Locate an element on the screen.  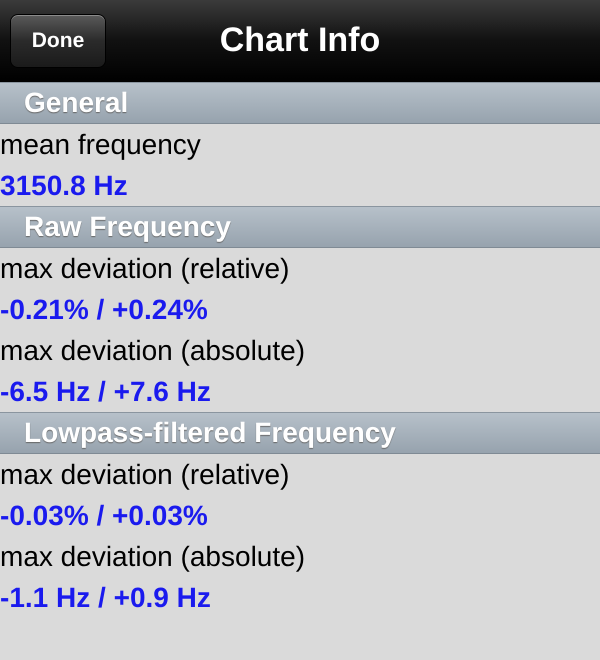
section-title: Raw Frequency is located at coordinates (127, 227).